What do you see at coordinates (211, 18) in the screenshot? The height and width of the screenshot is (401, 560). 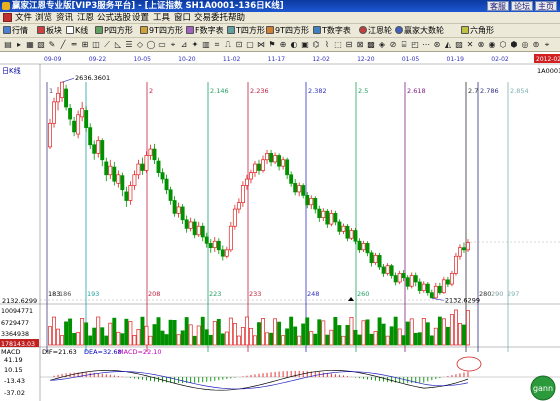 I see `menu-trade: 交易委托` at bounding box center [211, 18].